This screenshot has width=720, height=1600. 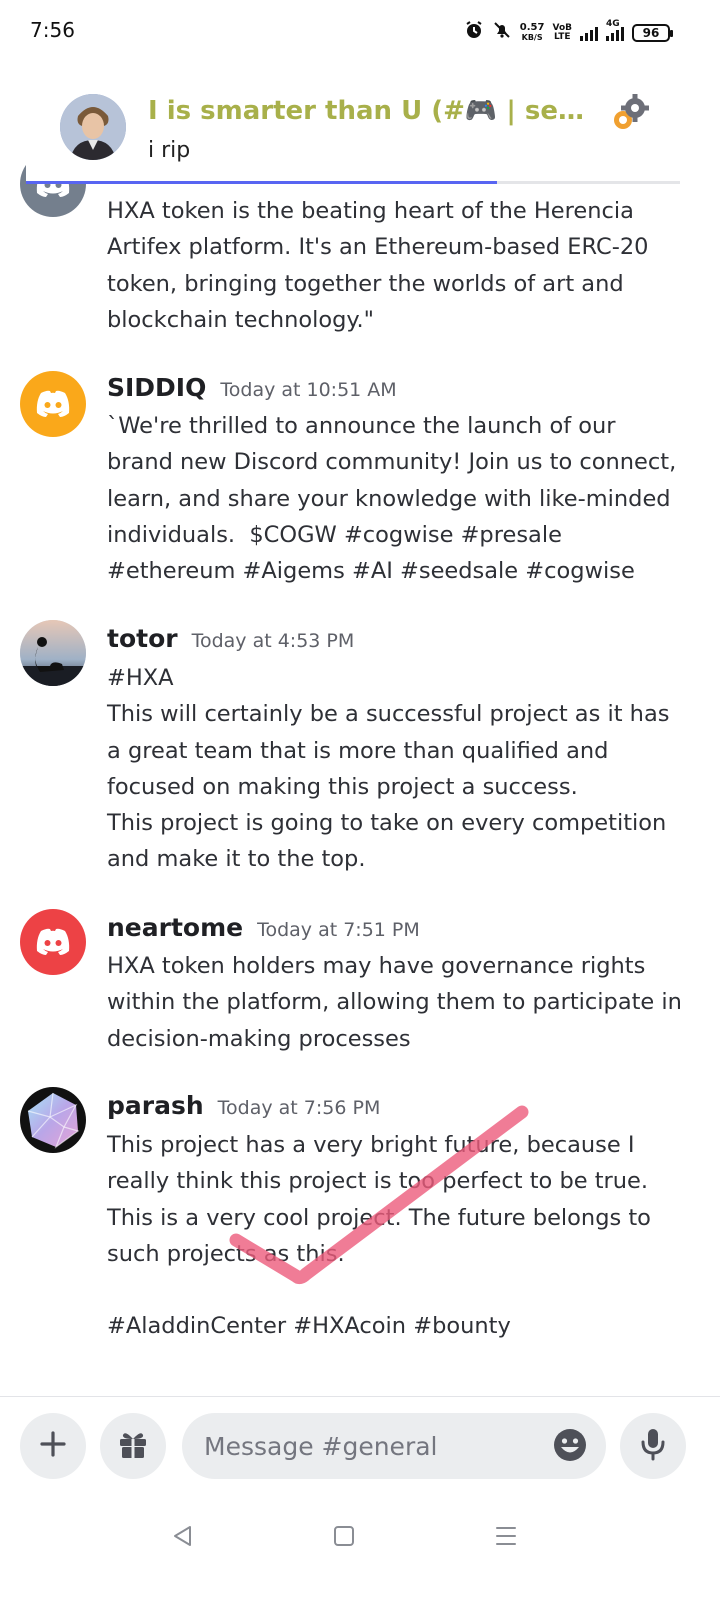 I want to click on status-icons: 0.57 KB/S VoB LTE 4G 96, so click(x=568, y=32).